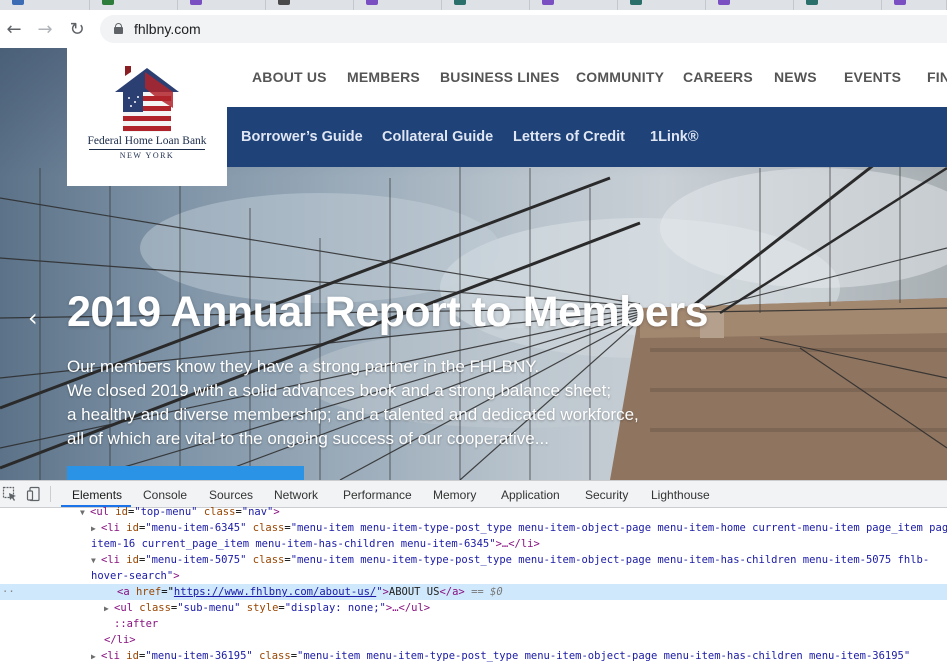  What do you see at coordinates (50, 494) in the screenshot?
I see `toolbar-divider` at bounding box center [50, 494].